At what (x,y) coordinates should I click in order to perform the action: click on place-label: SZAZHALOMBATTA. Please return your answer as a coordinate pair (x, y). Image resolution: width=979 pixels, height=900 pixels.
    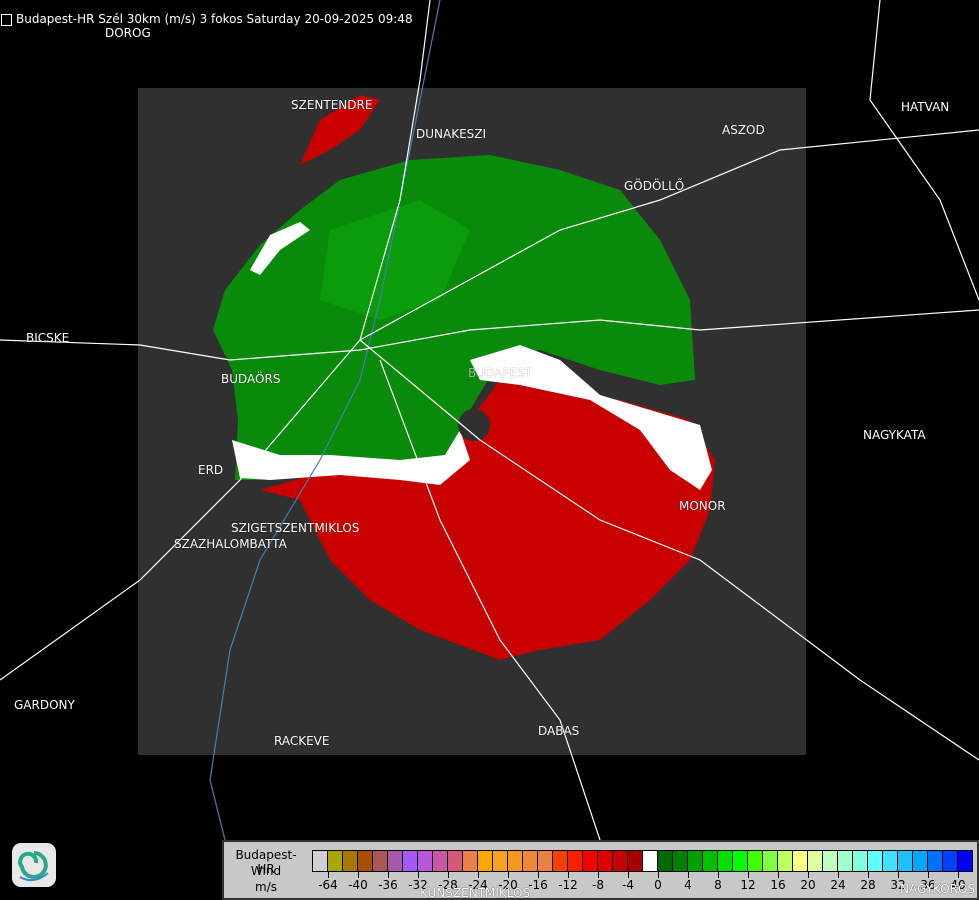
    Looking at the image, I should click on (230, 544).